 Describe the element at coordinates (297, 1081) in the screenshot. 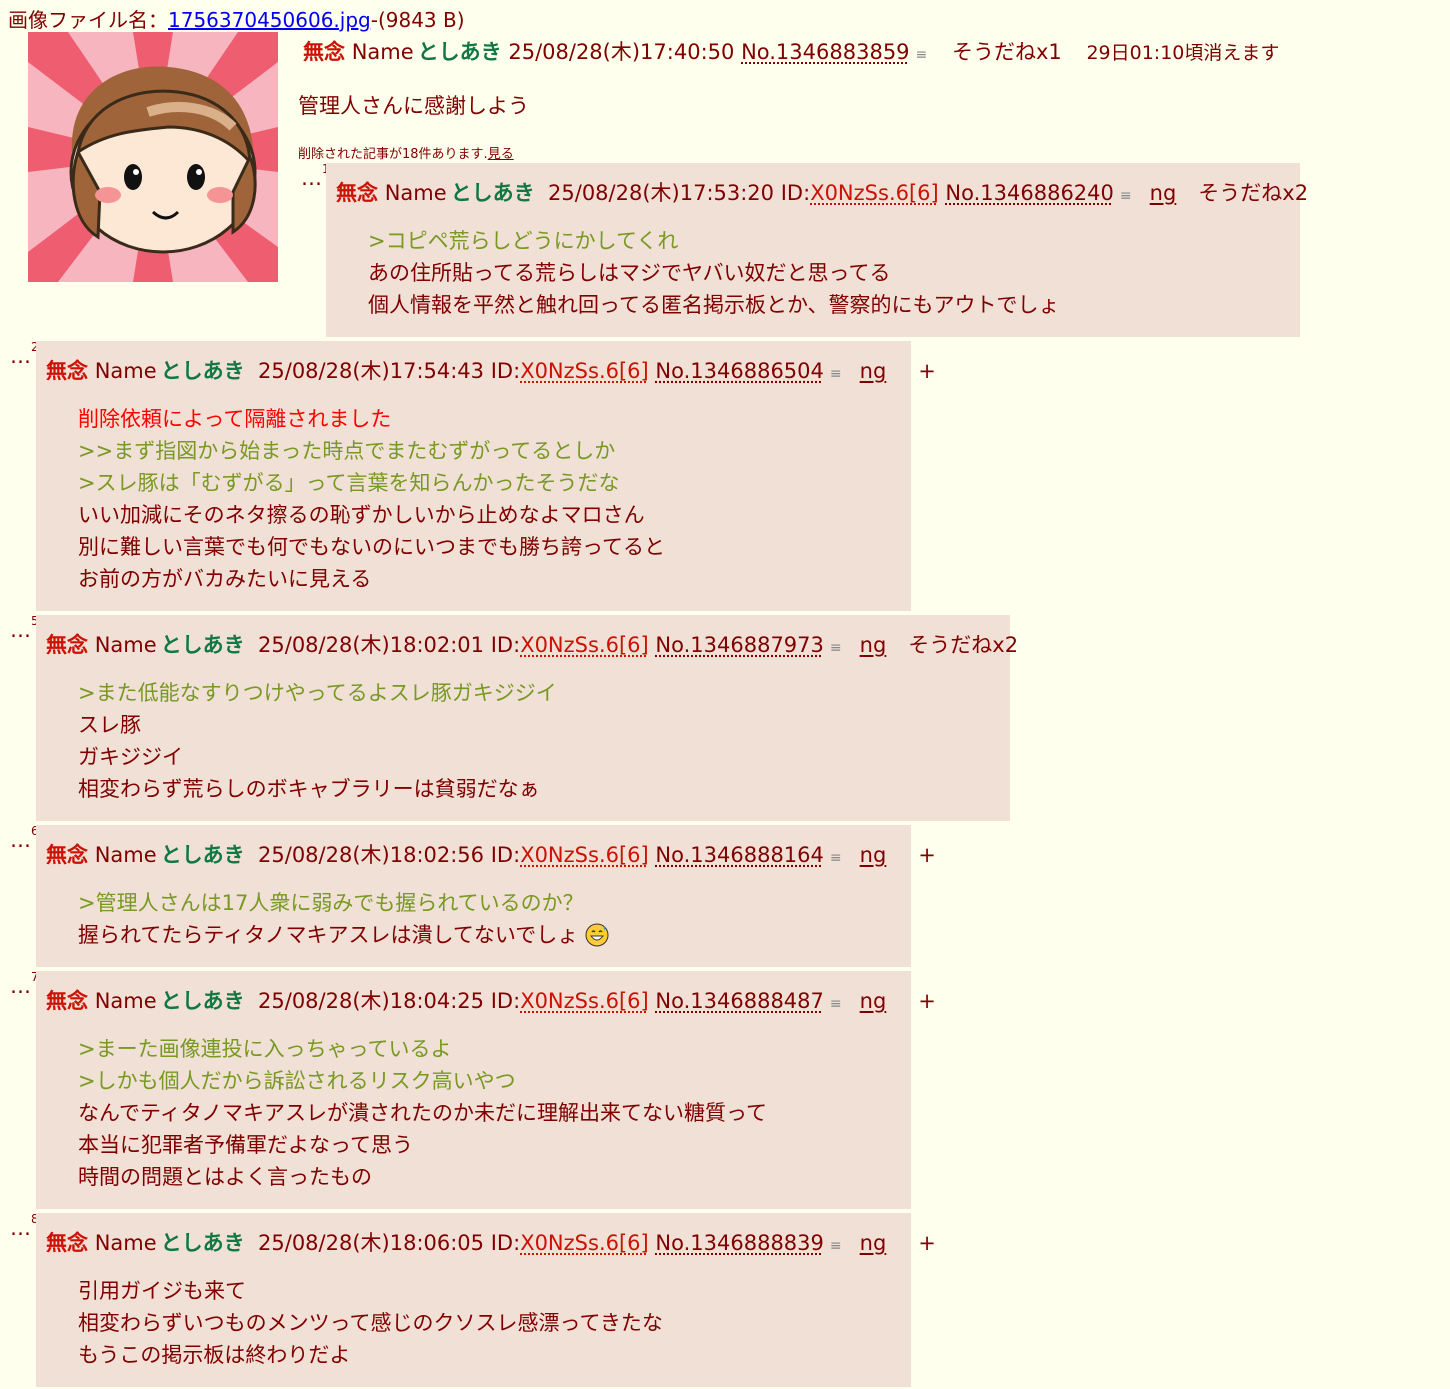

I see `quote-line-text: >しかも個人だから訴訟されるリスク高いやつ` at that location.